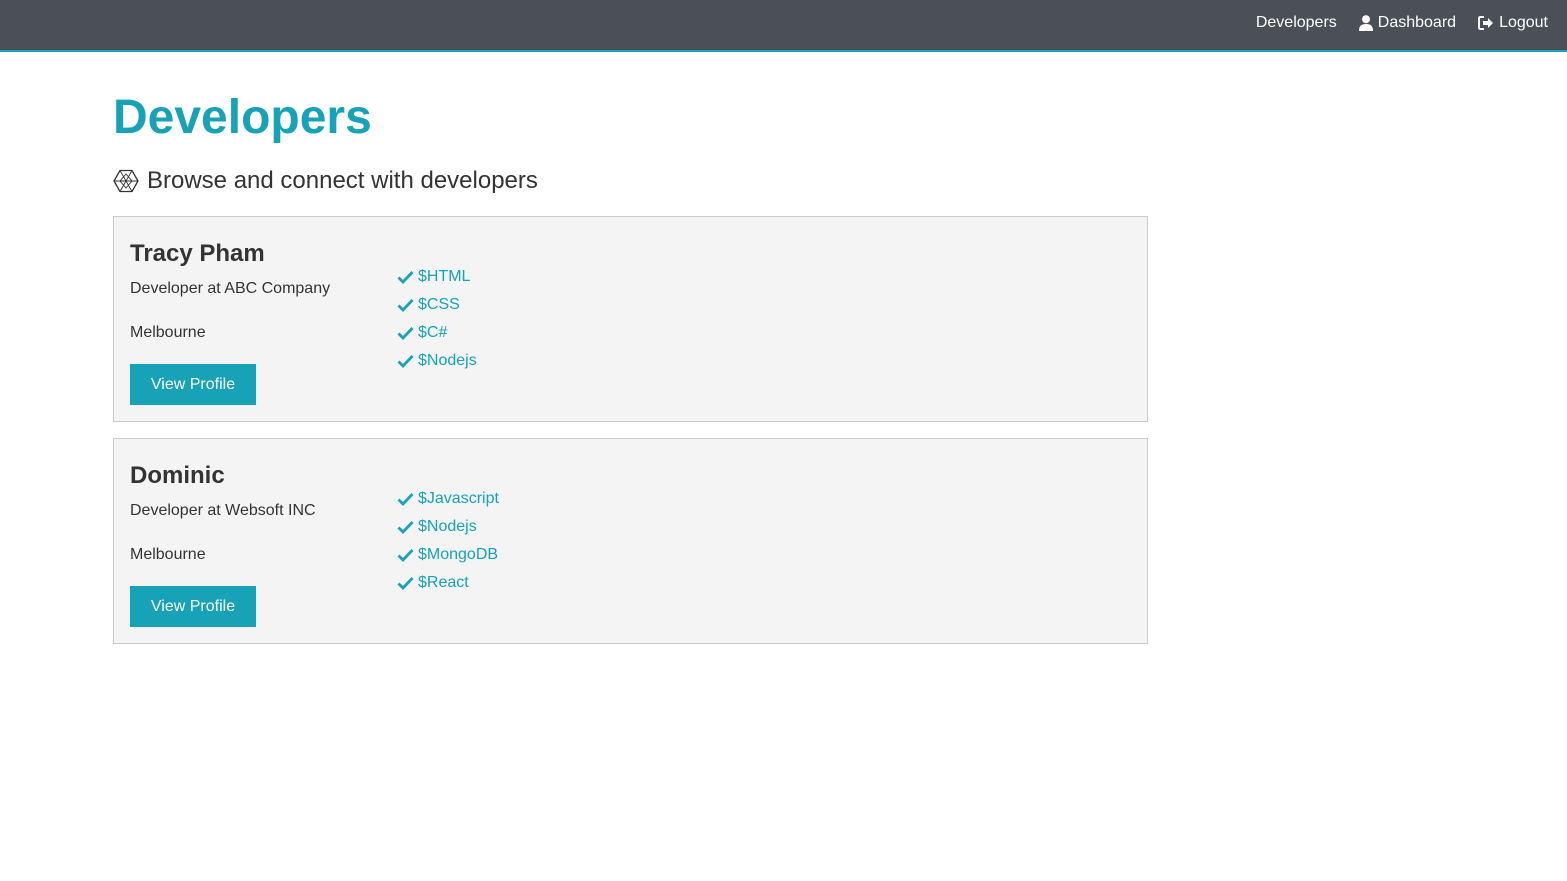 The image size is (1567, 881). What do you see at coordinates (242, 117) in the screenshot?
I see `page-title: Developers` at bounding box center [242, 117].